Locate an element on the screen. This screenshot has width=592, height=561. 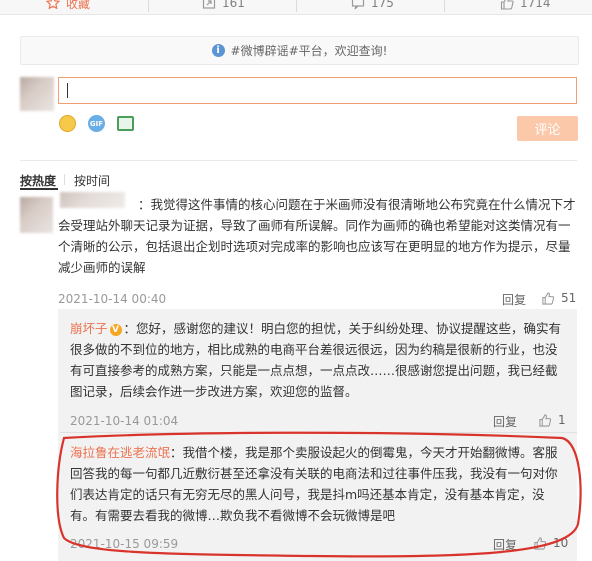
favorite-label: 收藏 is located at coordinates (78, 5).